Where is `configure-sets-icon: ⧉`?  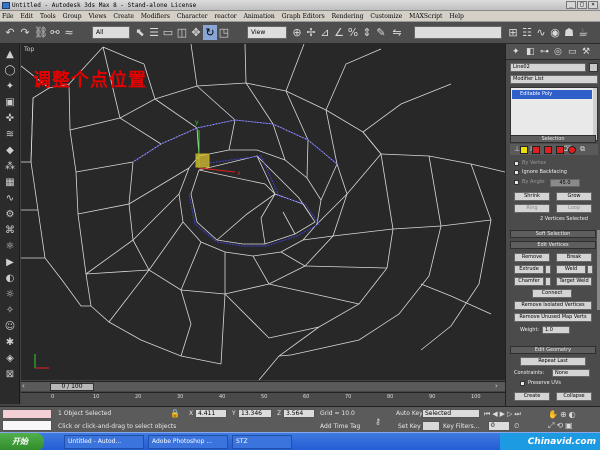
configure-sets-icon: ⧉ is located at coordinates (582, 149).